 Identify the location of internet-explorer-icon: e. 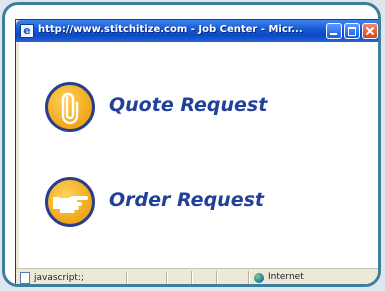
(27, 31).